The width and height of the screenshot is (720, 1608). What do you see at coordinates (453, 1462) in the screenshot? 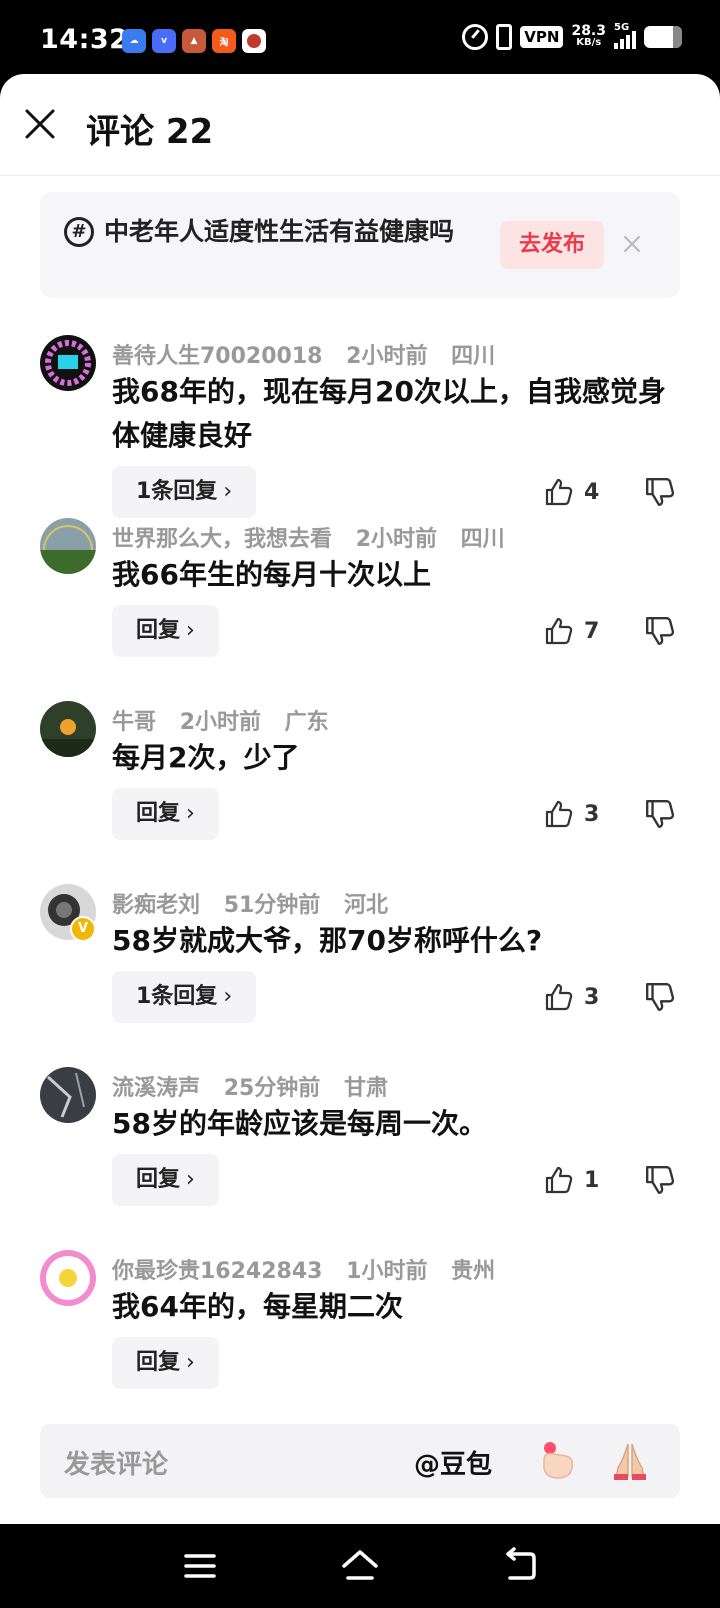
I see `mention-button: @豆包` at bounding box center [453, 1462].